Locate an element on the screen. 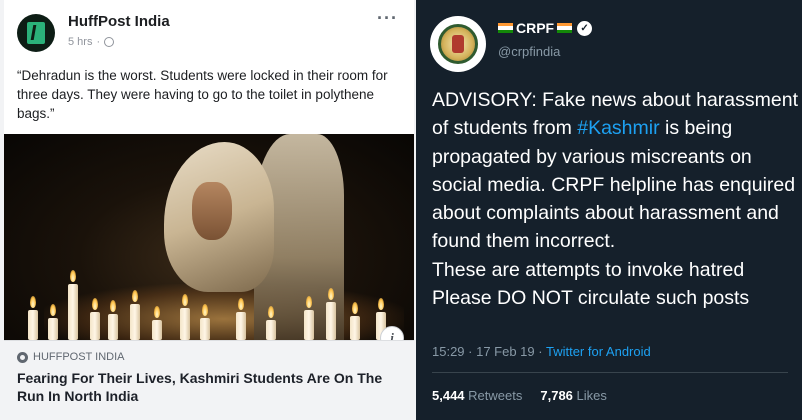 The image size is (802, 420). link-source: HUFFPOST INDIA is located at coordinates (70, 357).